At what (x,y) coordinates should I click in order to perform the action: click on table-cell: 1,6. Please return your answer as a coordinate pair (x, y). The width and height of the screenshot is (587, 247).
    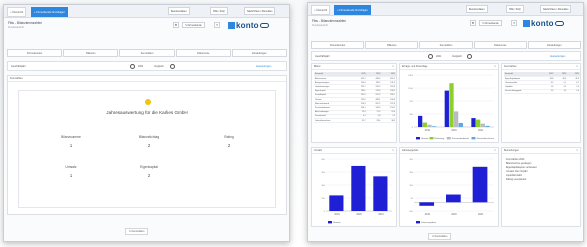
    Looking at the image, I should click on (561, 91).